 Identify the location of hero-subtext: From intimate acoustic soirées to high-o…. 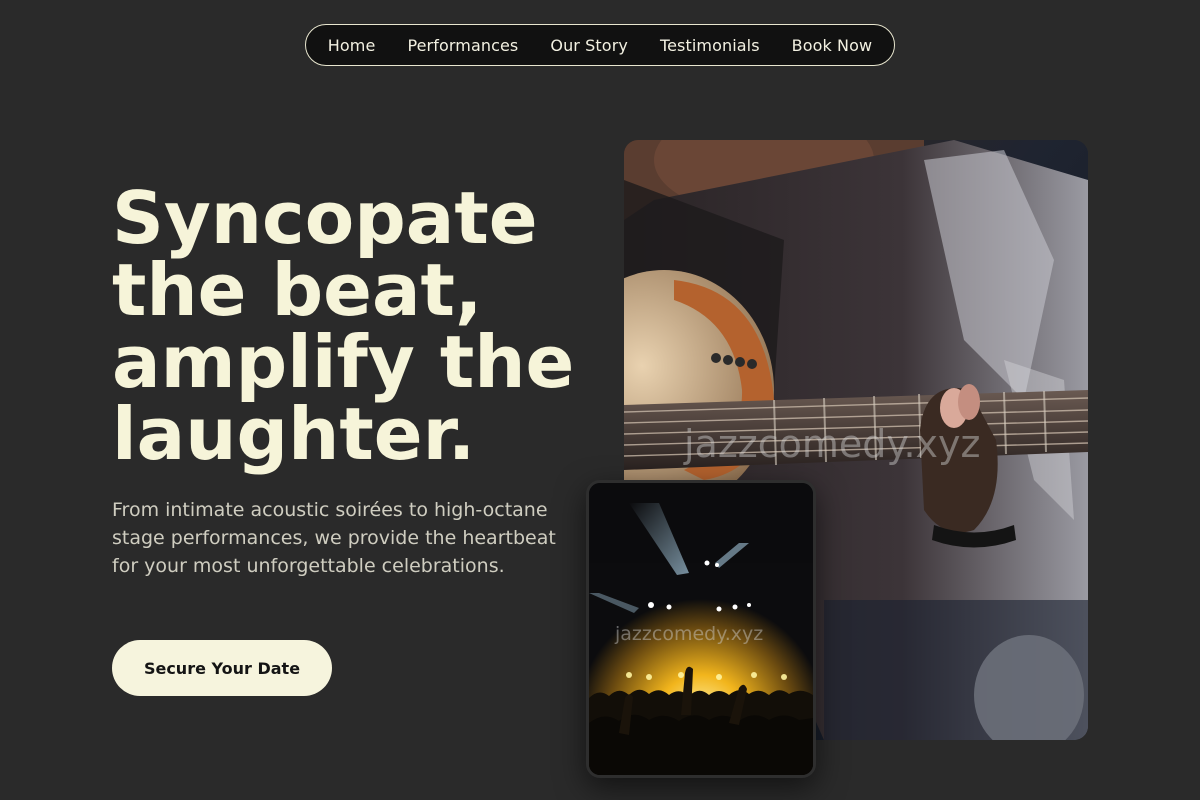
(334, 538).